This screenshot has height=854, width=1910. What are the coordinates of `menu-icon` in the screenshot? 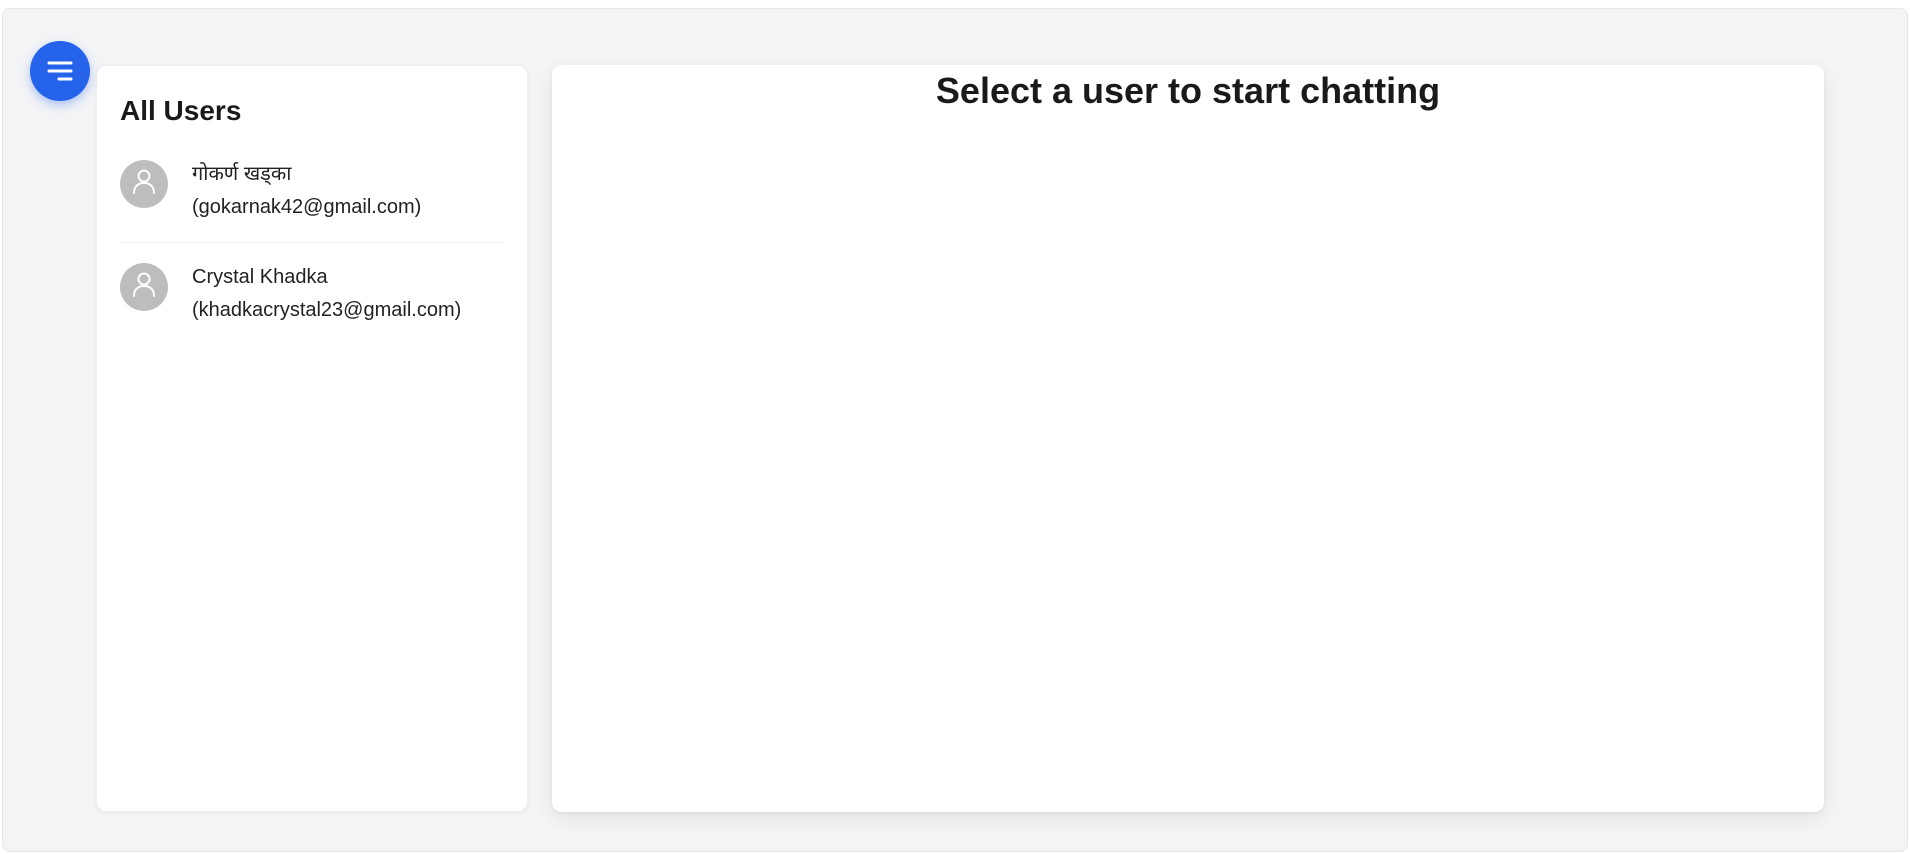 It's located at (60, 71).